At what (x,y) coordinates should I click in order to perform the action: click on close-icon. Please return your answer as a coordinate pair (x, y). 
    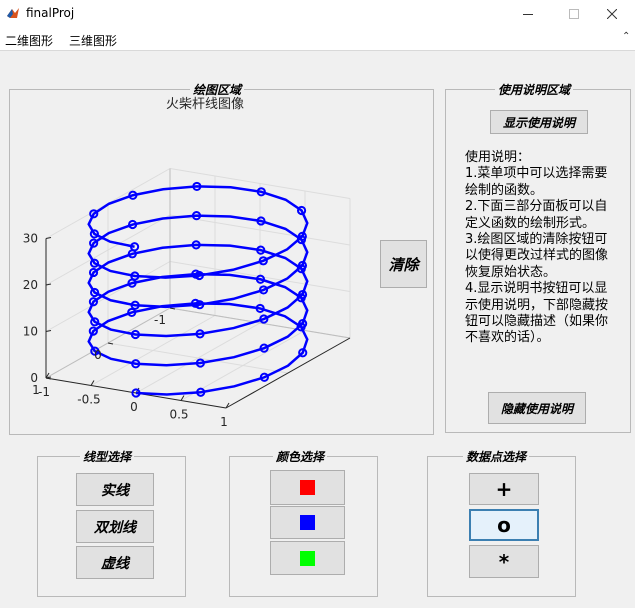
    Looking at the image, I should click on (612, 14).